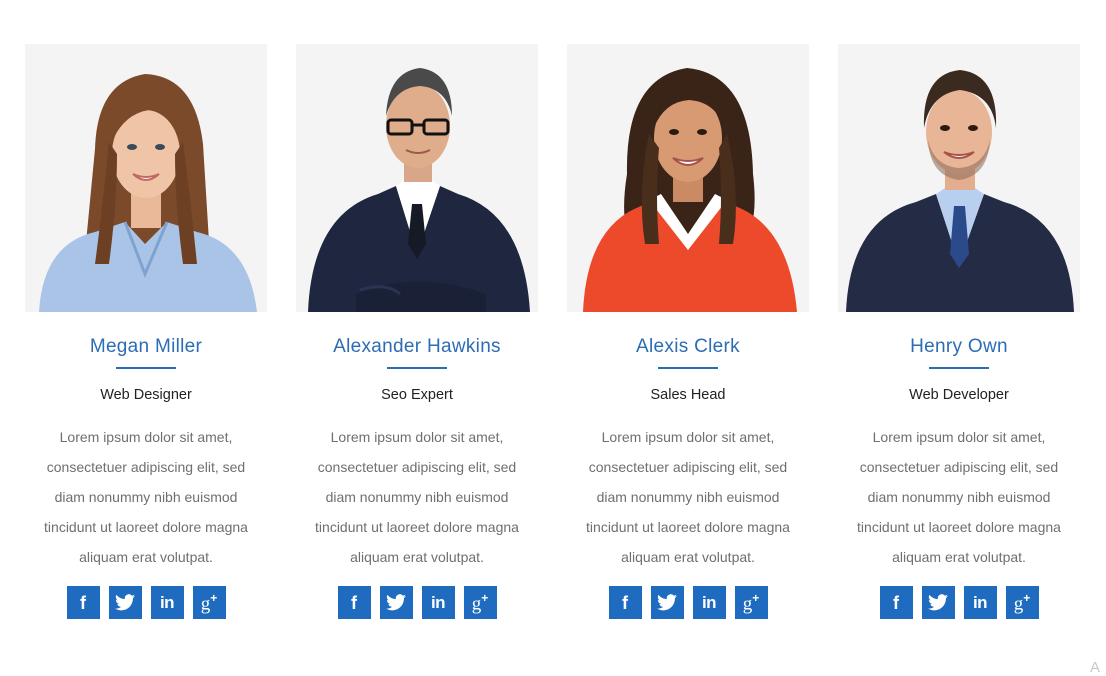 This screenshot has width=1106, height=676. I want to click on portrait-woman-red-sweater, so click(688, 178).